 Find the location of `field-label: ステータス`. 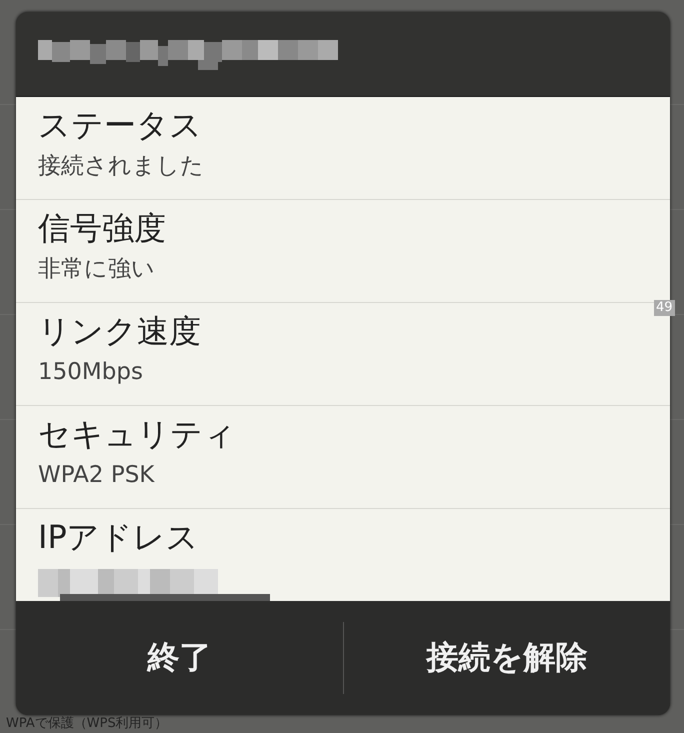

field-label: ステータス is located at coordinates (120, 125).